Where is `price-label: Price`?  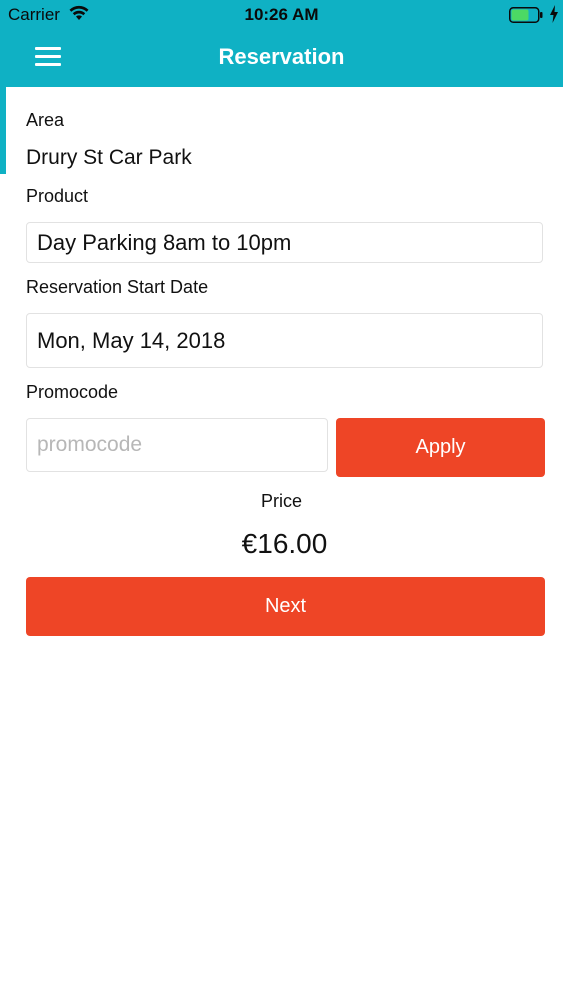
price-label: Price is located at coordinates (281, 501).